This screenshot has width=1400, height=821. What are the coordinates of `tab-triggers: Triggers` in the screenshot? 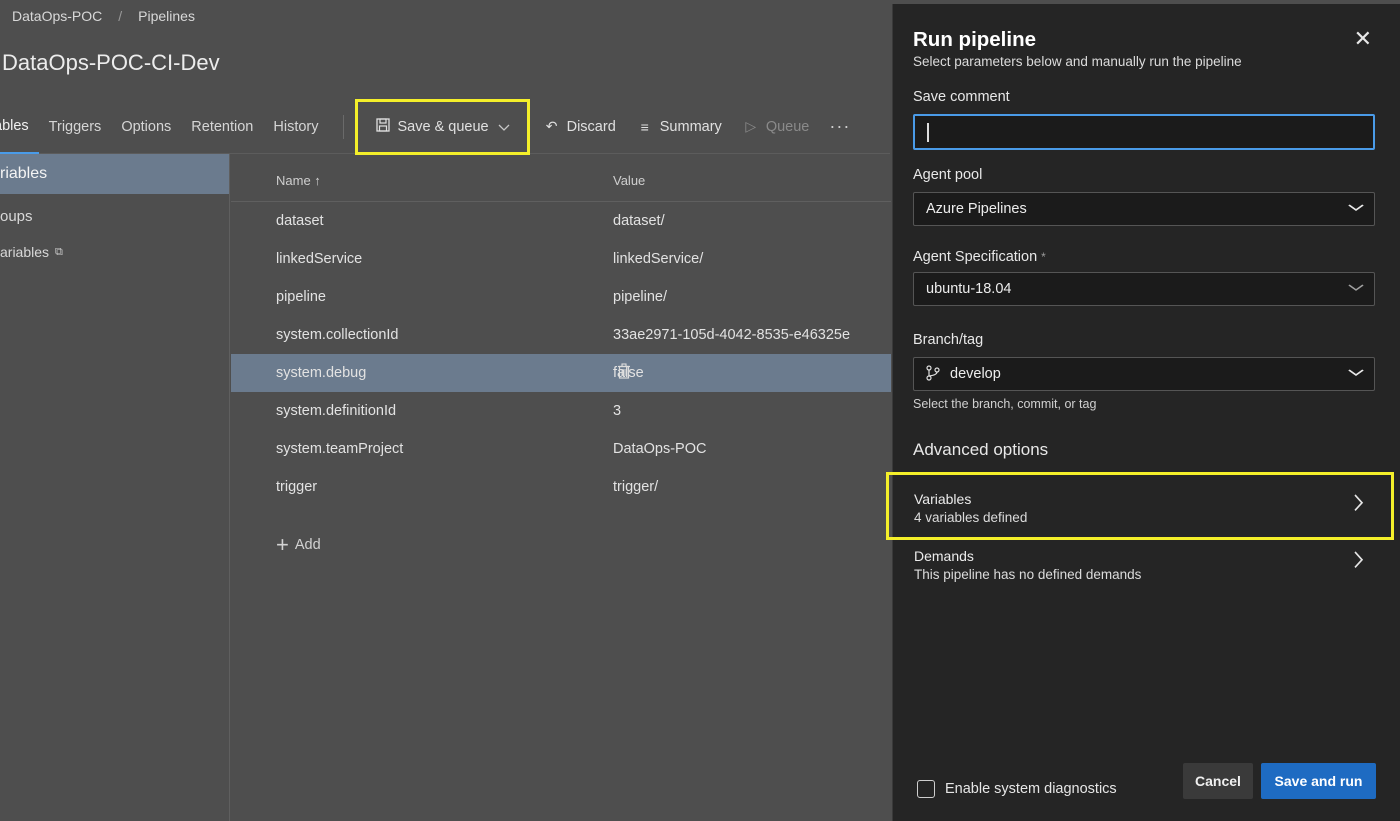 It's located at (75, 127).